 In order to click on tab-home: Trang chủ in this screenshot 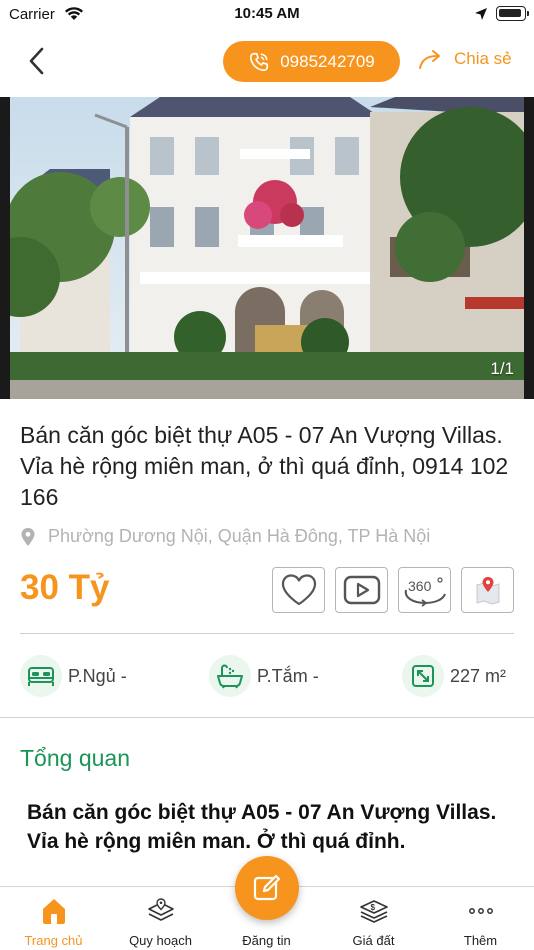, I will do `click(53, 918)`.